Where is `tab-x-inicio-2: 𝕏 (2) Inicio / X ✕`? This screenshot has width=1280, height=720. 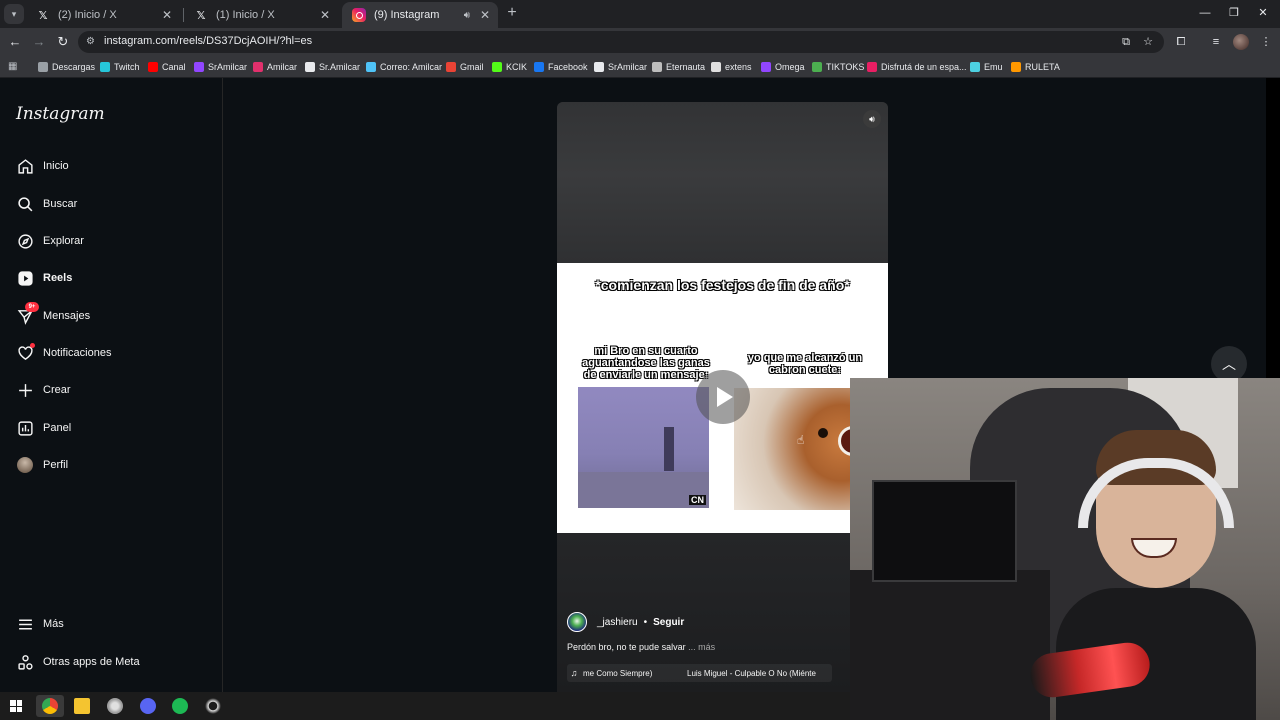 tab-x-inicio-2: 𝕏 (2) Inicio / X ✕ is located at coordinates (103, 15).